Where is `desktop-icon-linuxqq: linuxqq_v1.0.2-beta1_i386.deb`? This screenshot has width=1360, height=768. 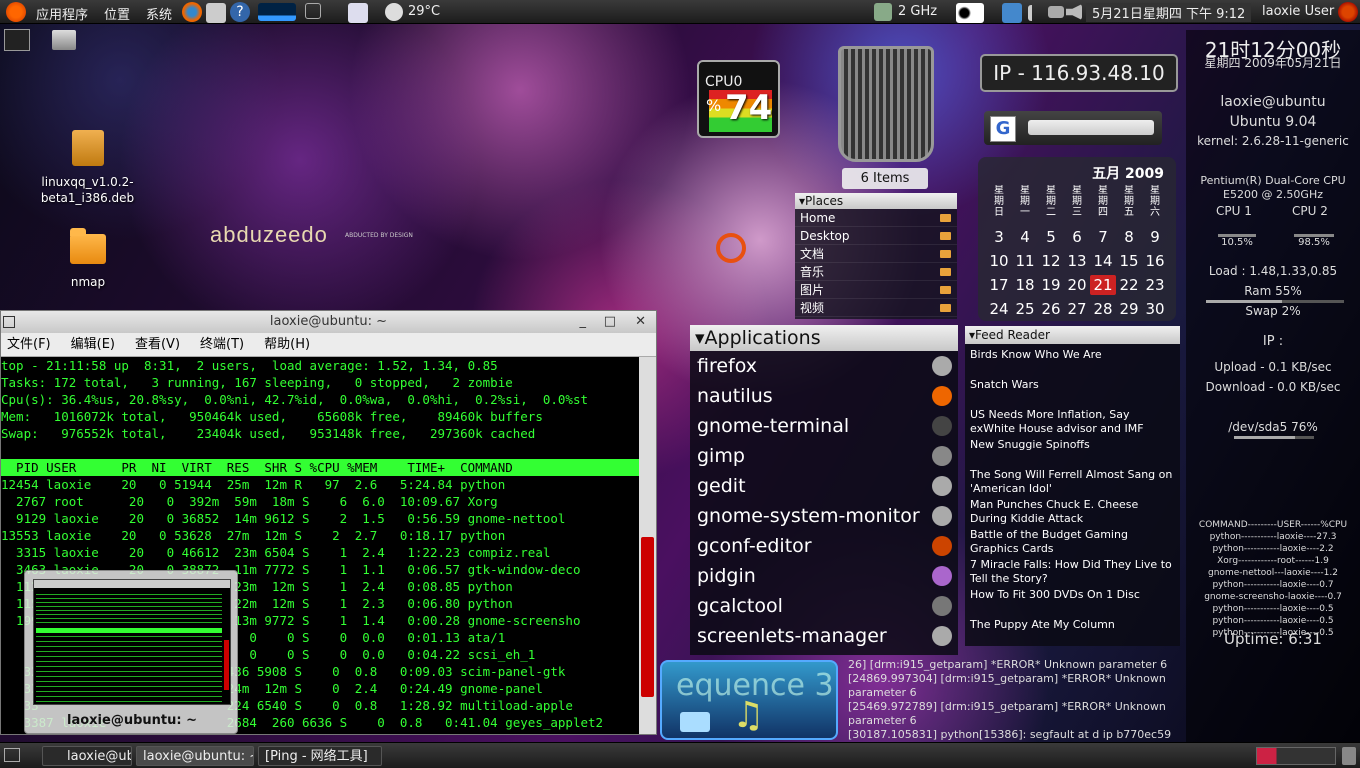
desktop-icon-linuxqq: linuxqq_v1.0.2-beta1_i386.deb is located at coordinates (87, 168).